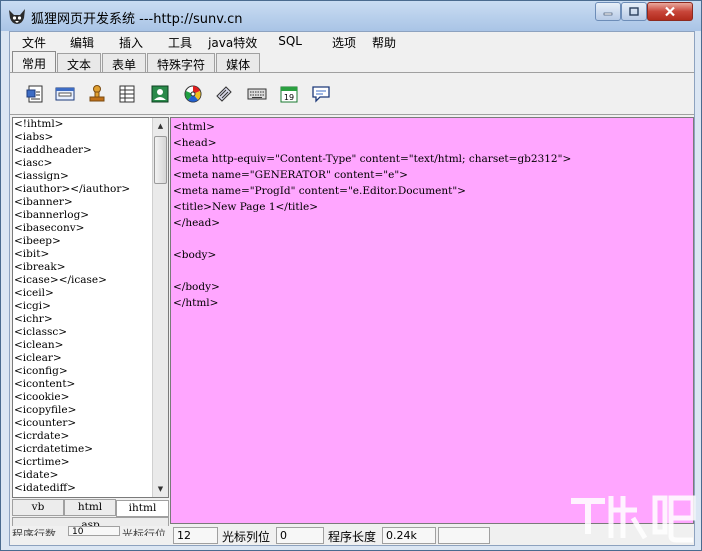 The image size is (702, 551). What do you see at coordinates (34, 61) in the screenshot?
I see `tab-common: 常用` at bounding box center [34, 61].